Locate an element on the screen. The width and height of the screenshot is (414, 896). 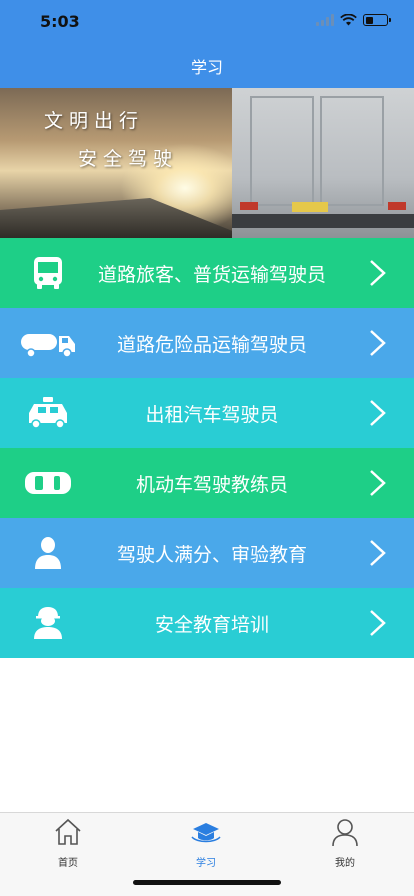
tab-study-label: 学习 is located at coordinates (206, 863).